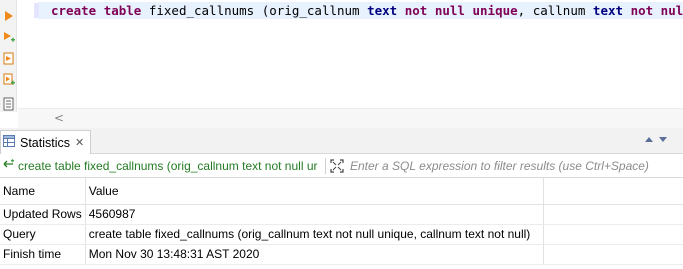  I want to click on expand-filter-icon, so click(337, 166).